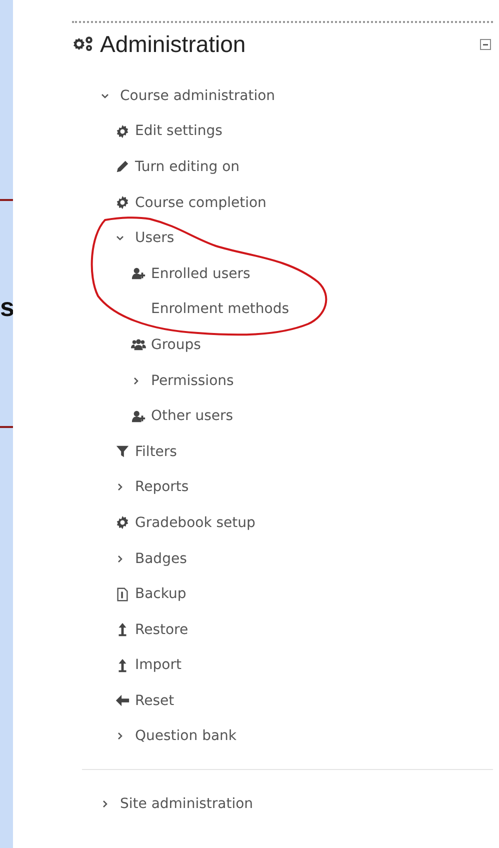 The height and width of the screenshot is (848, 499). Describe the element at coordinates (200, 202) in the screenshot. I see `menu-link: Course completion` at that location.